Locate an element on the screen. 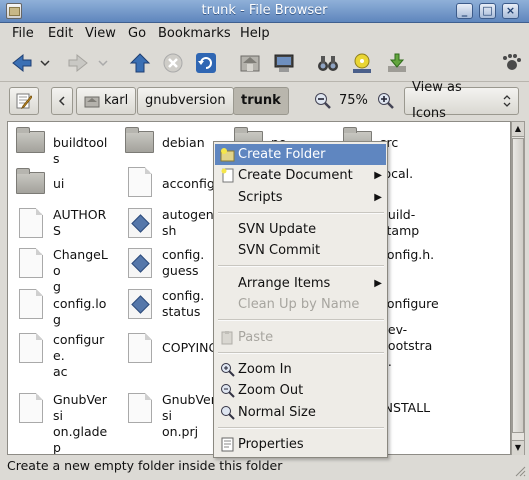 The image size is (529, 480). back-button is located at coordinates (22, 63).